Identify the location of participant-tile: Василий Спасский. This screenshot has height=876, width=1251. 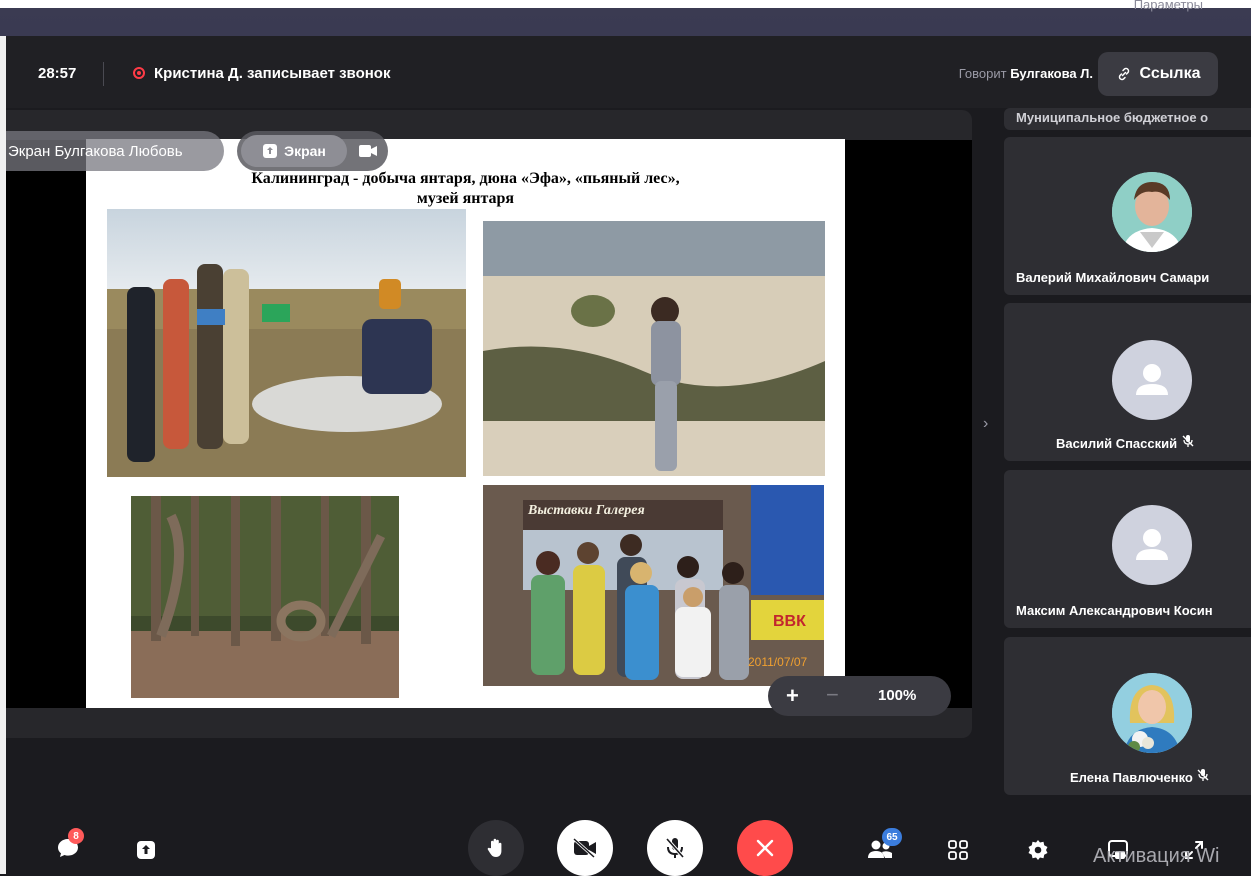
(1127, 382).